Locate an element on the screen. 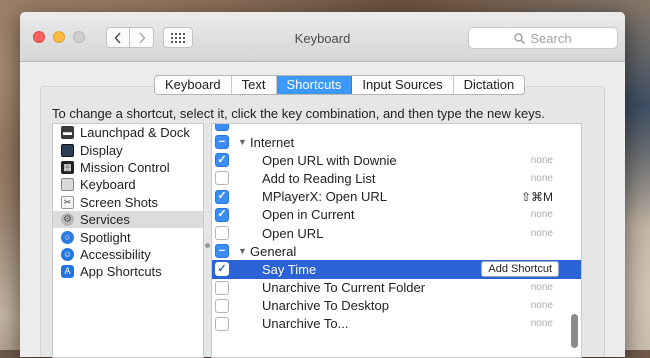 This screenshot has width=650, height=358. spotlight-icon: ○ is located at coordinates (67, 237).